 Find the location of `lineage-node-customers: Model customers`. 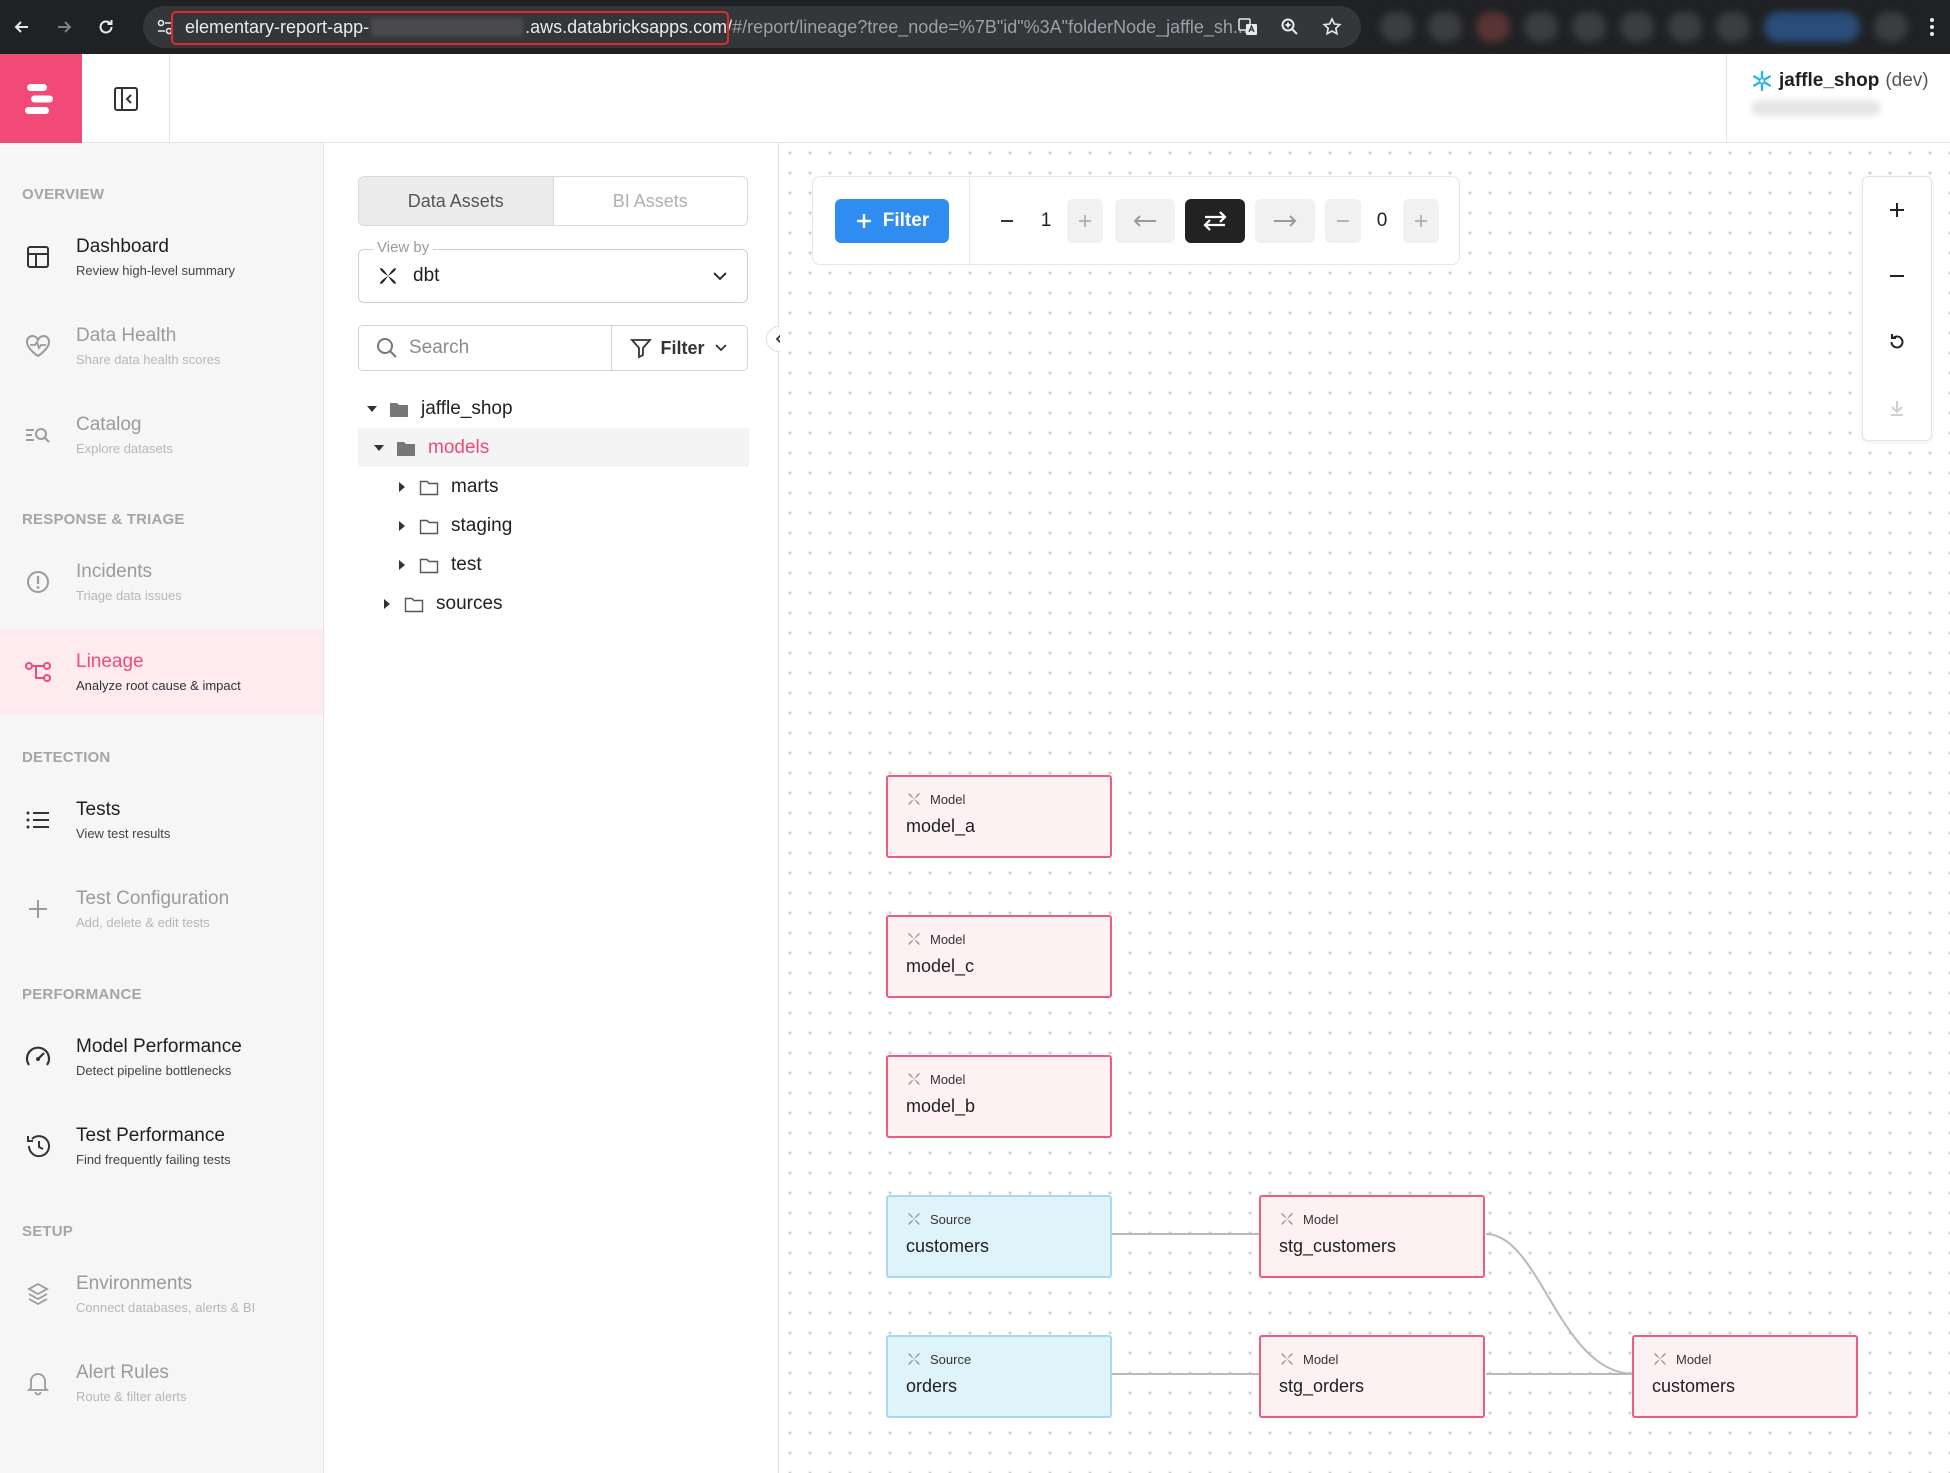

lineage-node-customers: Model customers is located at coordinates (1745, 1376).